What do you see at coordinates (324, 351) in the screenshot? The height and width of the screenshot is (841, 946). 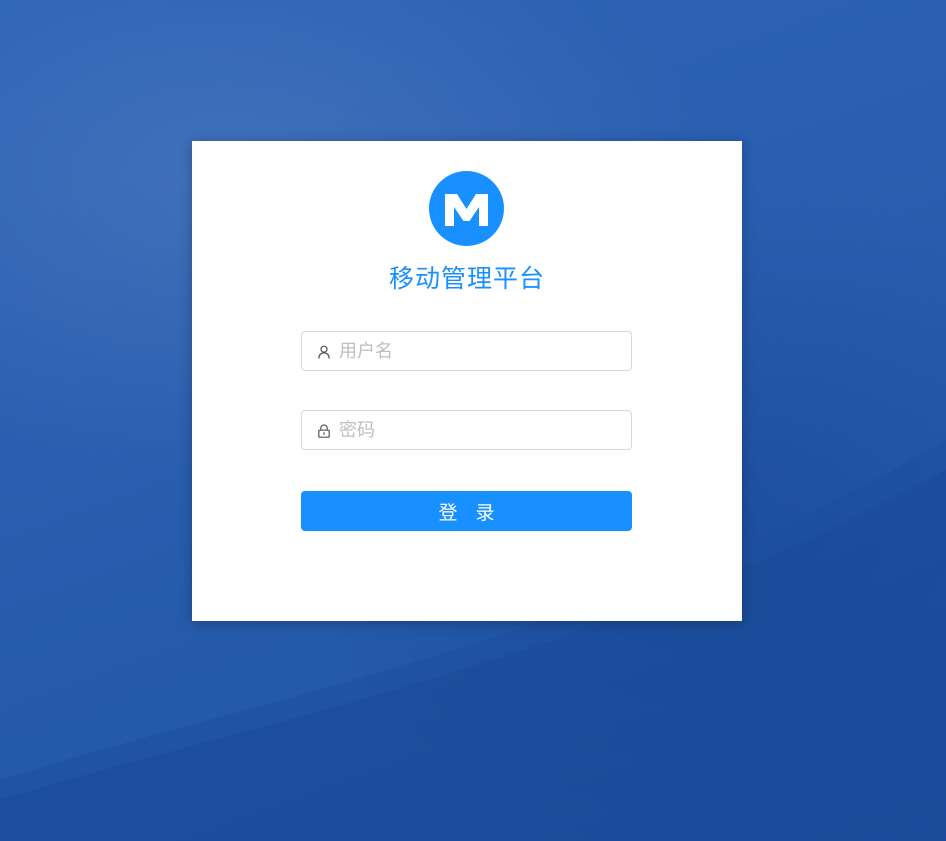 I see `user-icon` at bounding box center [324, 351].